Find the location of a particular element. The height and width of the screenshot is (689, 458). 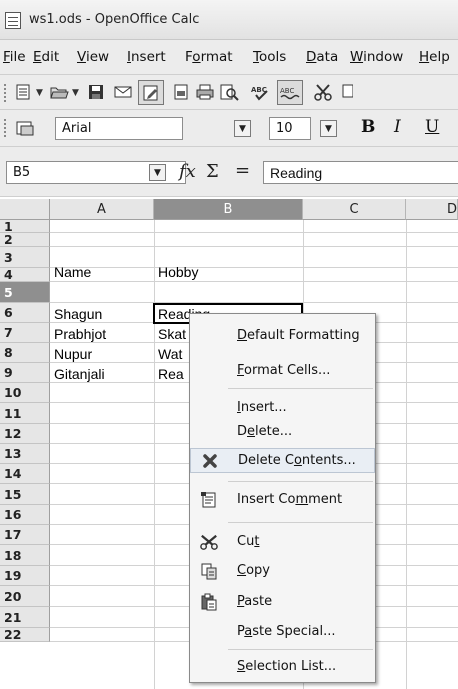

name-box-dropdown-icon: ▼ is located at coordinates (157, 172).